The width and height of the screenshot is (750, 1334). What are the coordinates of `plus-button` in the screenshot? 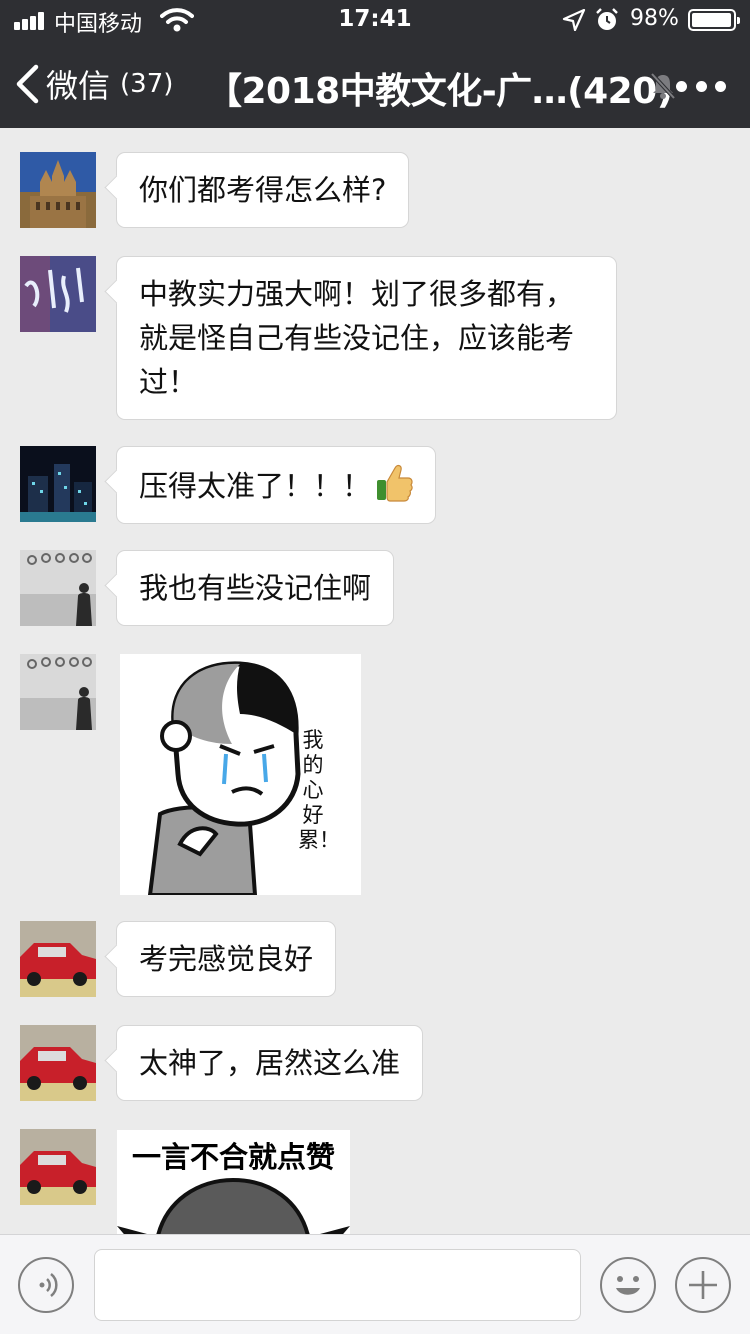 It's located at (703, 1285).